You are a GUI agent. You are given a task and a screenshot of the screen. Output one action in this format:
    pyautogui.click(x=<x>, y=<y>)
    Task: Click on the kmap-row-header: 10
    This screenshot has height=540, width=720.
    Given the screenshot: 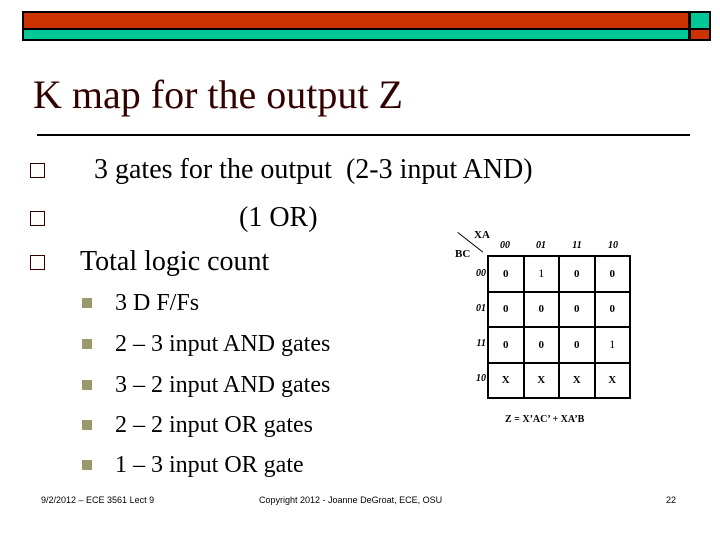 What is the action you would take?
    pyautogui.click(x=481, y=378)
    